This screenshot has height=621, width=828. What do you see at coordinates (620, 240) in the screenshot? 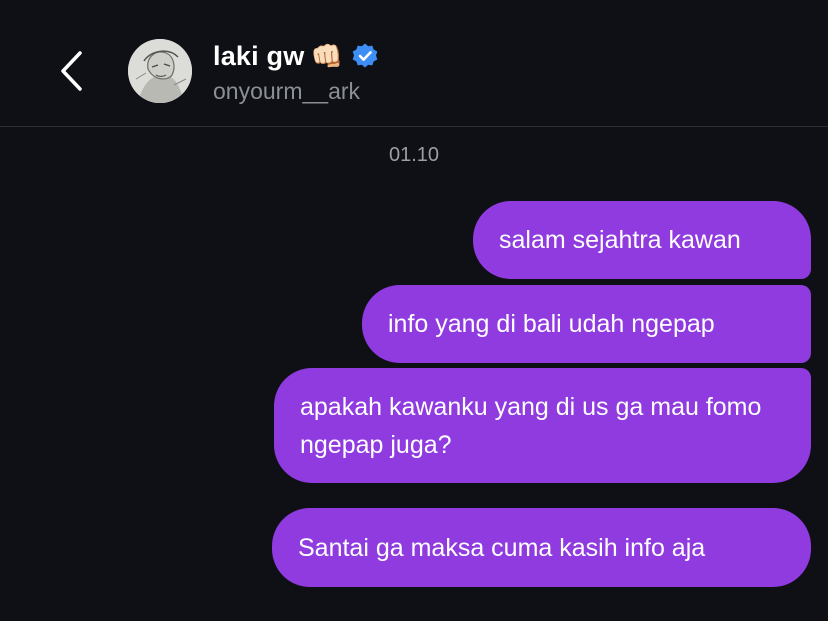
I see `message-text: salam sejahtra kawan` at bounding box center [620, 240].